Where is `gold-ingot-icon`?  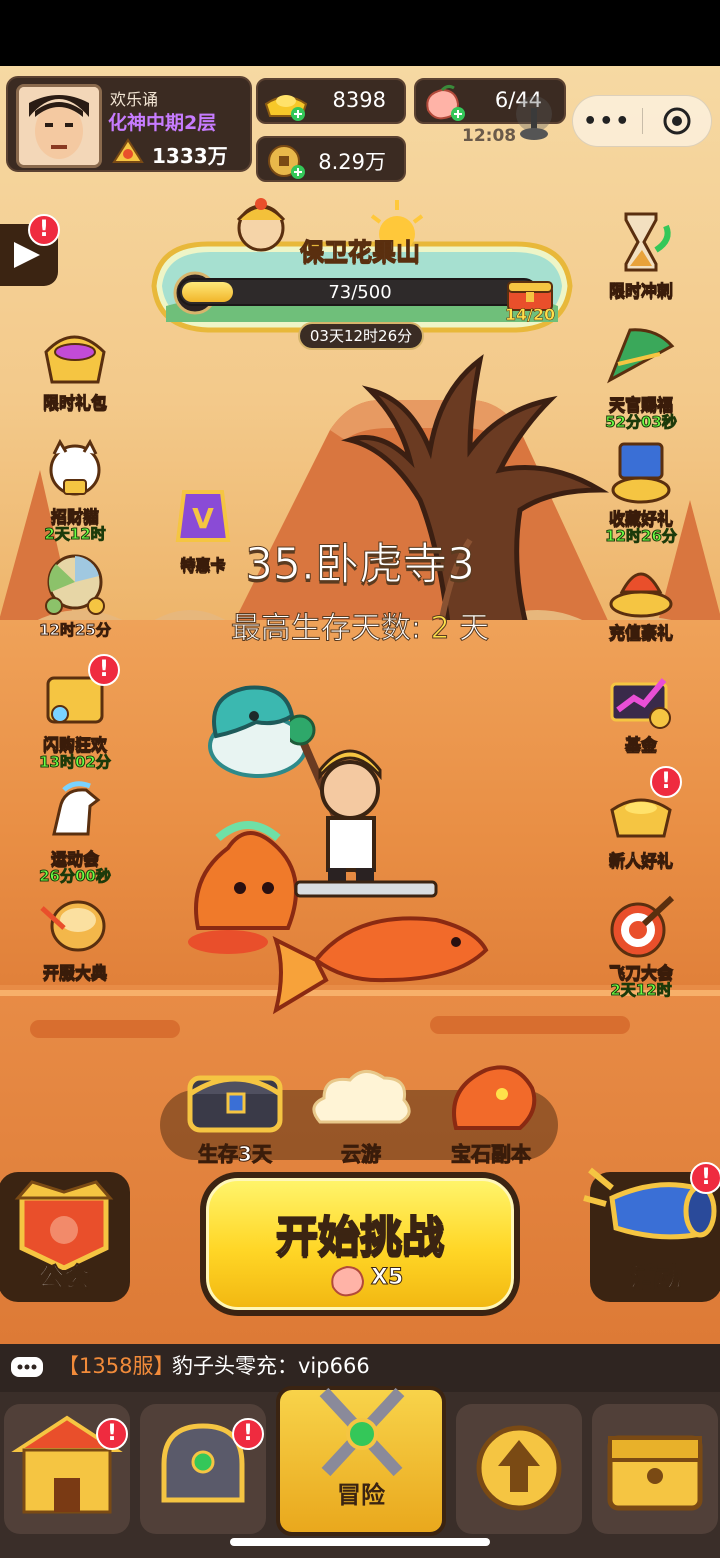 gold-ingot-icon is located at coordinates (286, 108).